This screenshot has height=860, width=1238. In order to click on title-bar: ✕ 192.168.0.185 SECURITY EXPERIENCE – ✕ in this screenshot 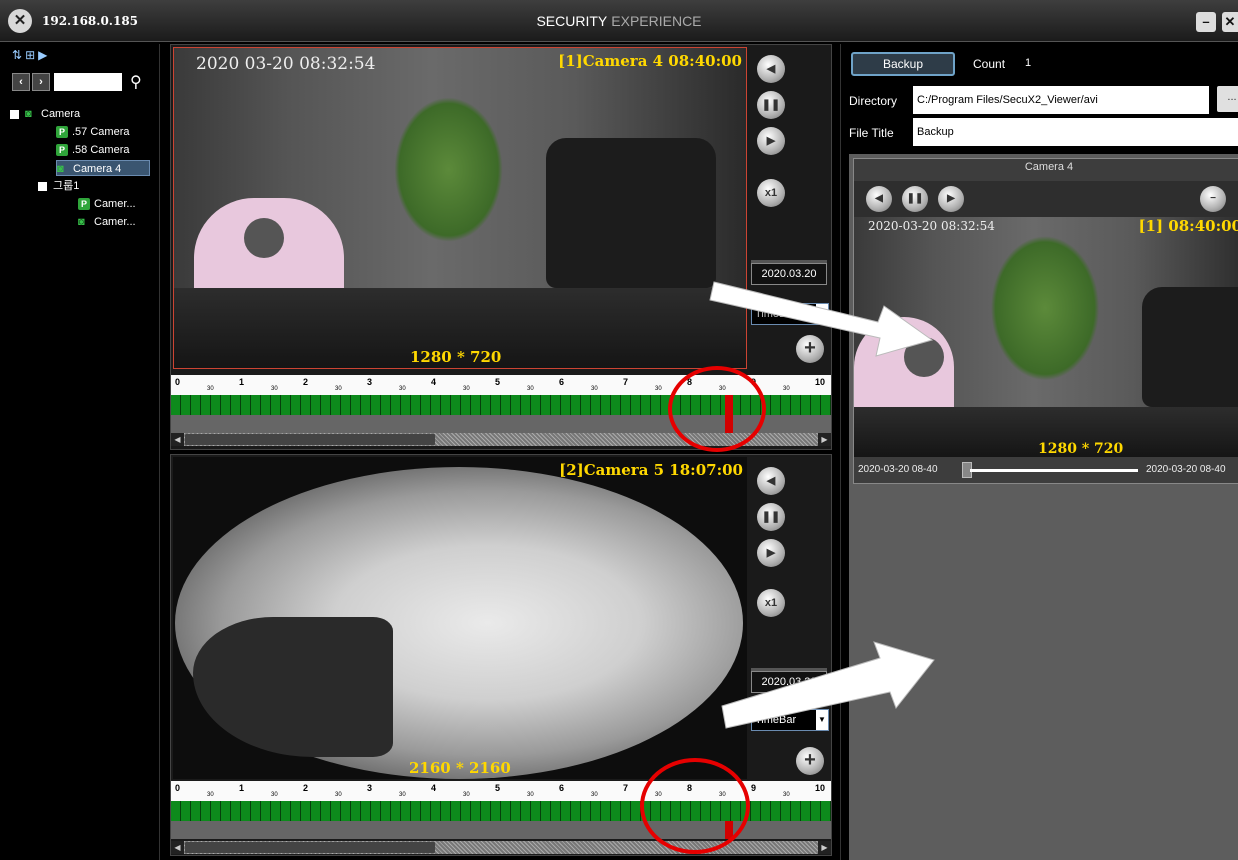, I will do `click(619, 21)`.